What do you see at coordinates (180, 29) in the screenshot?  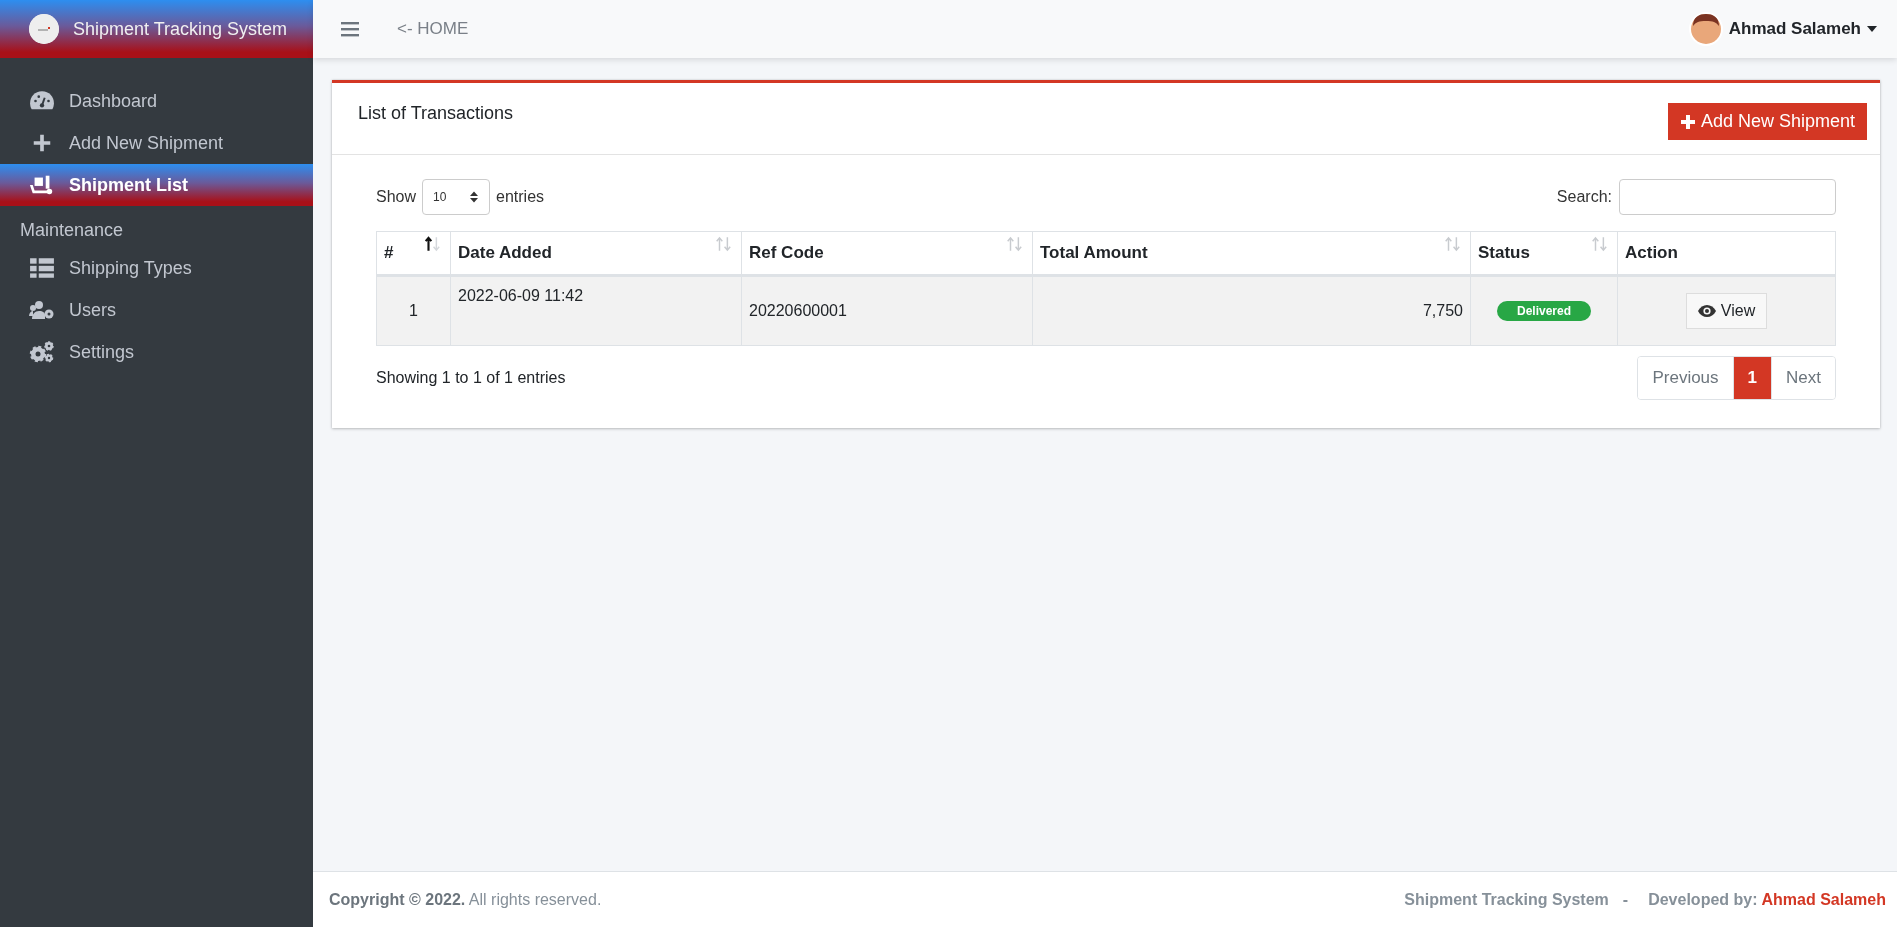 I see `brand-title: Shipment Tracking System` at bounding box center [180, 29].